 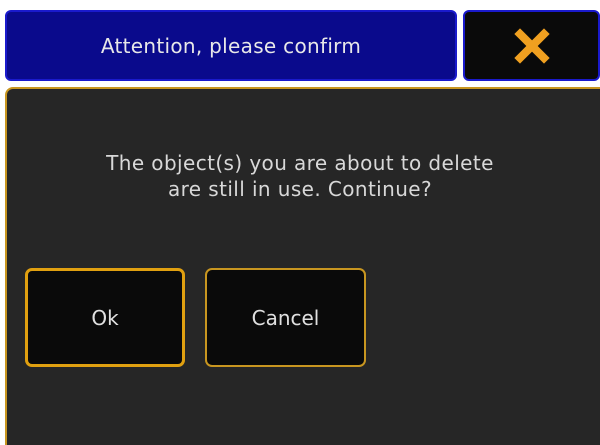 What do you see at coordinates (300, 163) in the screenshot?
I see `message-line-1: The object(s) you are about to delete` at bounding box center [300, 163].